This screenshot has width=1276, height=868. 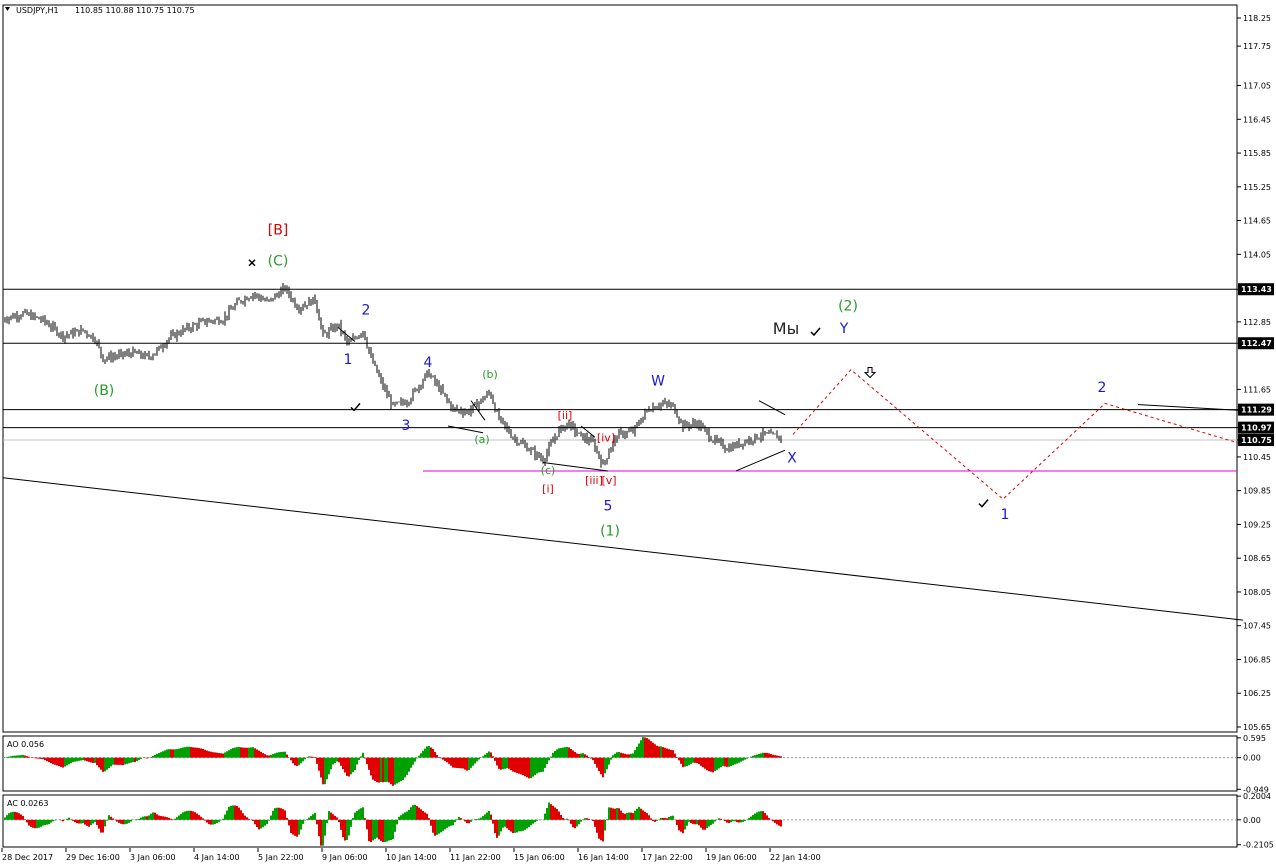 I want to click on price-tag: 110.75, so click(x=1256, y=440).